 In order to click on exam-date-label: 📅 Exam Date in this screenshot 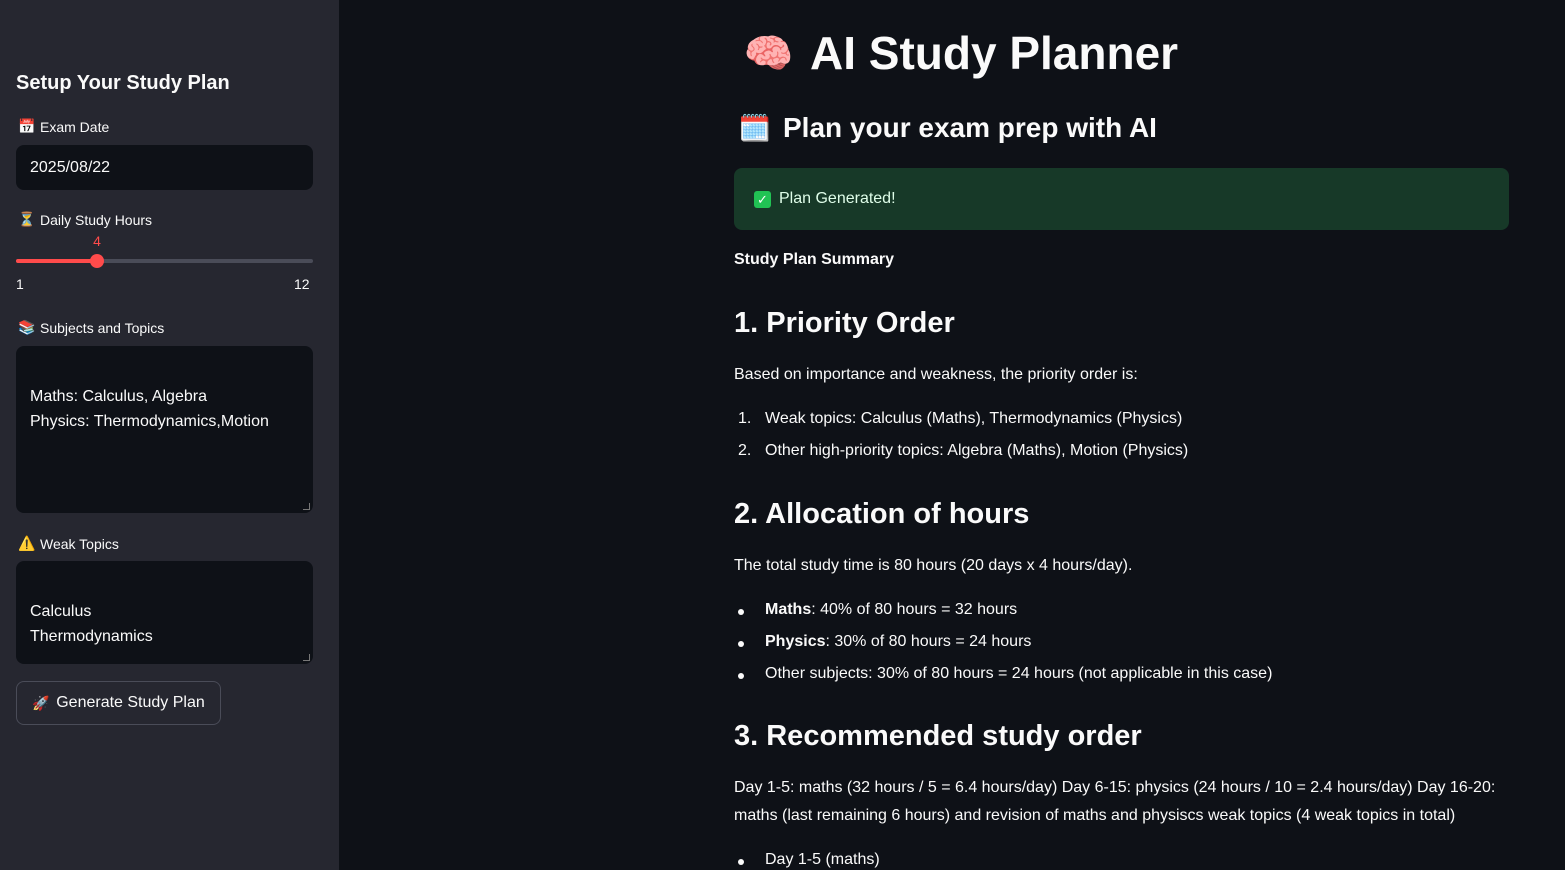, I will do `click(63, 126)`.